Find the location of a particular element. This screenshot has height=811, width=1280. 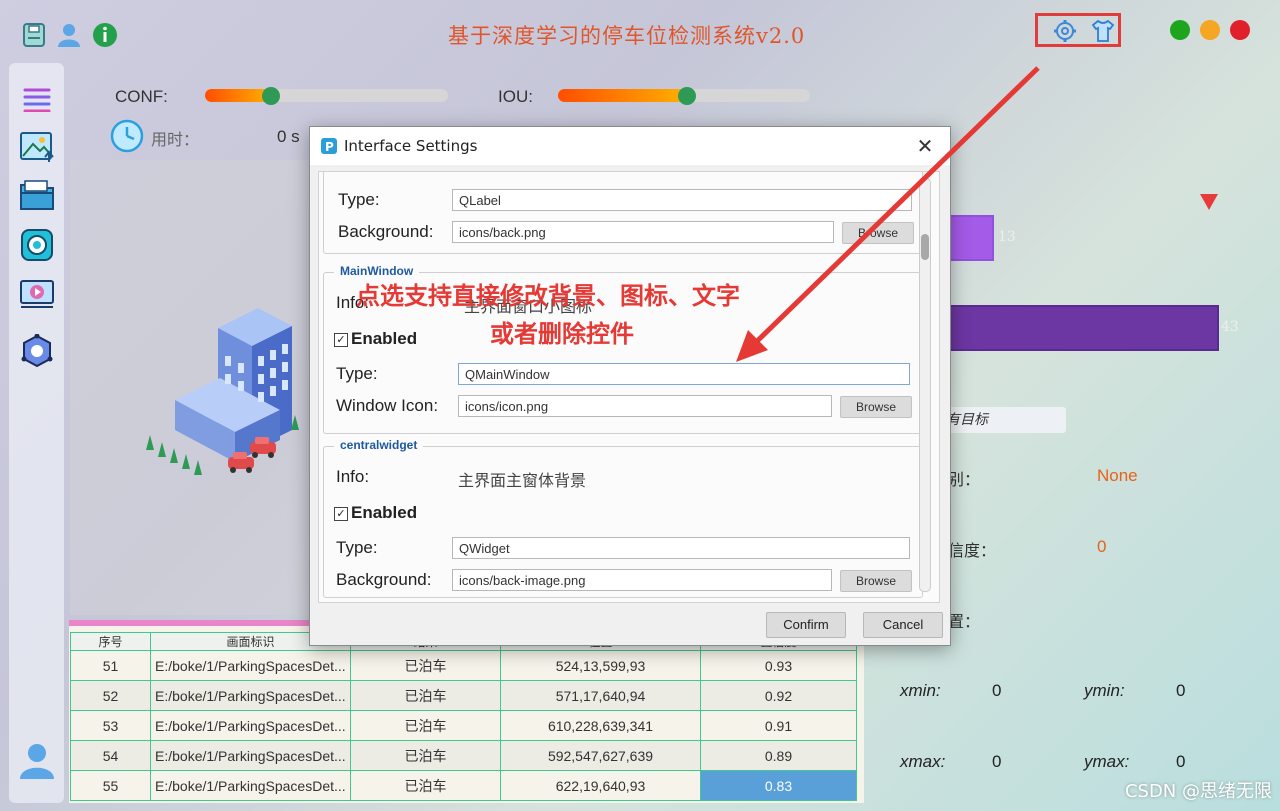

background-label: Background: is located at coordinates (384, 579).